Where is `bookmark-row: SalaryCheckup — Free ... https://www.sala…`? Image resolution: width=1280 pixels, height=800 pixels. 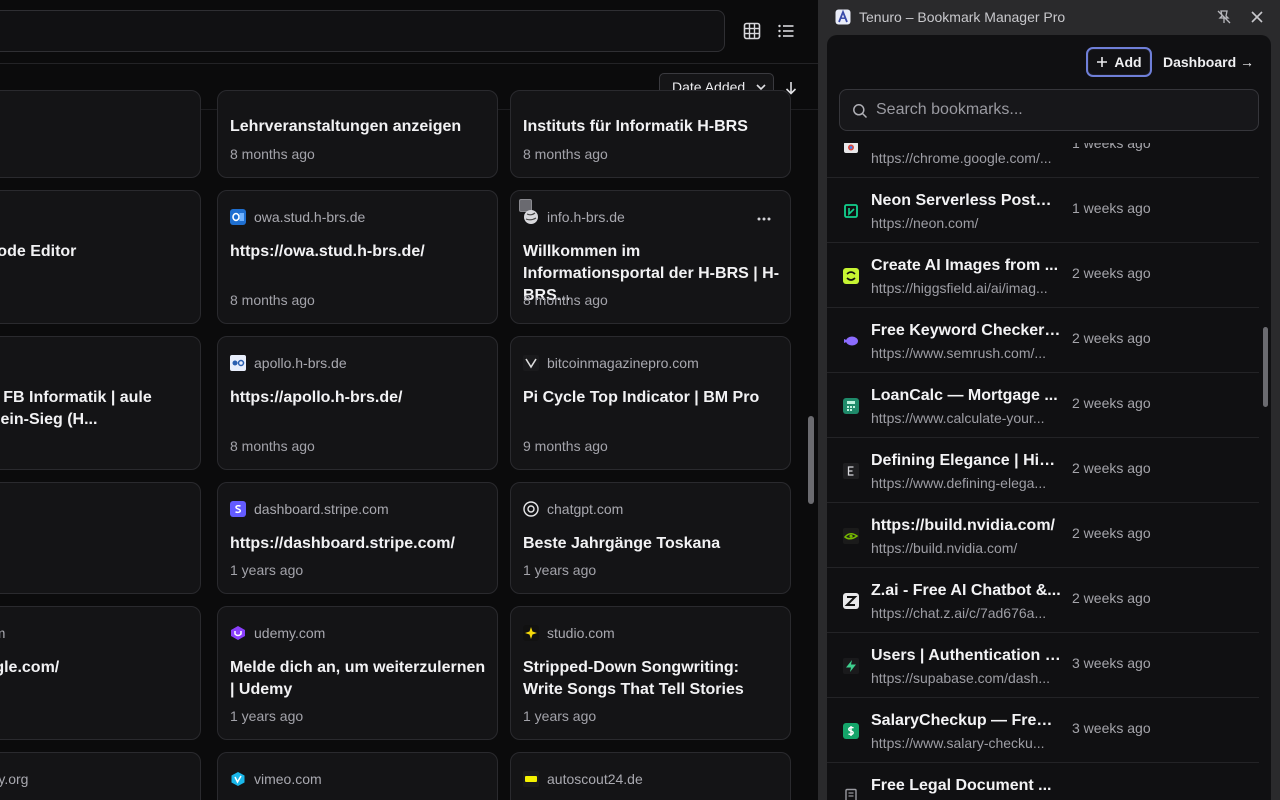 bookmark-row: SalaryCheckup — Free ... https://www.sala… is located at coordinates (1043, 730).